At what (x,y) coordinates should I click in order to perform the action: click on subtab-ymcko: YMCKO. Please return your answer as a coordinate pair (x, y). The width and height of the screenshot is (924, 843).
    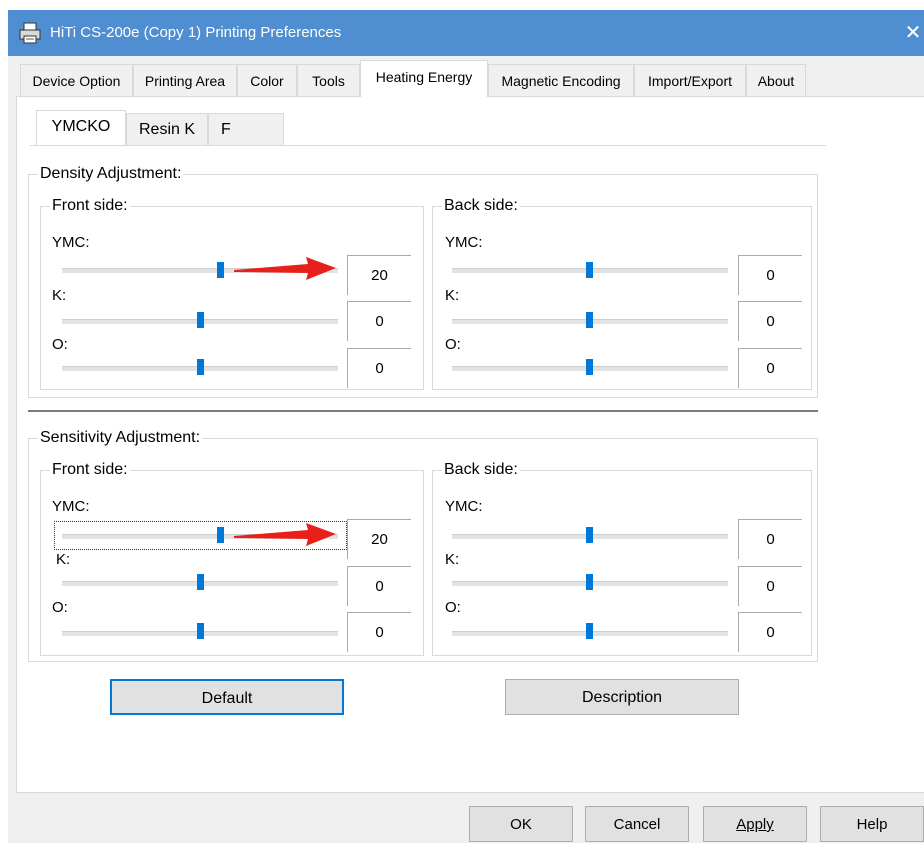
    Looking at the image, I should click on (81, 128).